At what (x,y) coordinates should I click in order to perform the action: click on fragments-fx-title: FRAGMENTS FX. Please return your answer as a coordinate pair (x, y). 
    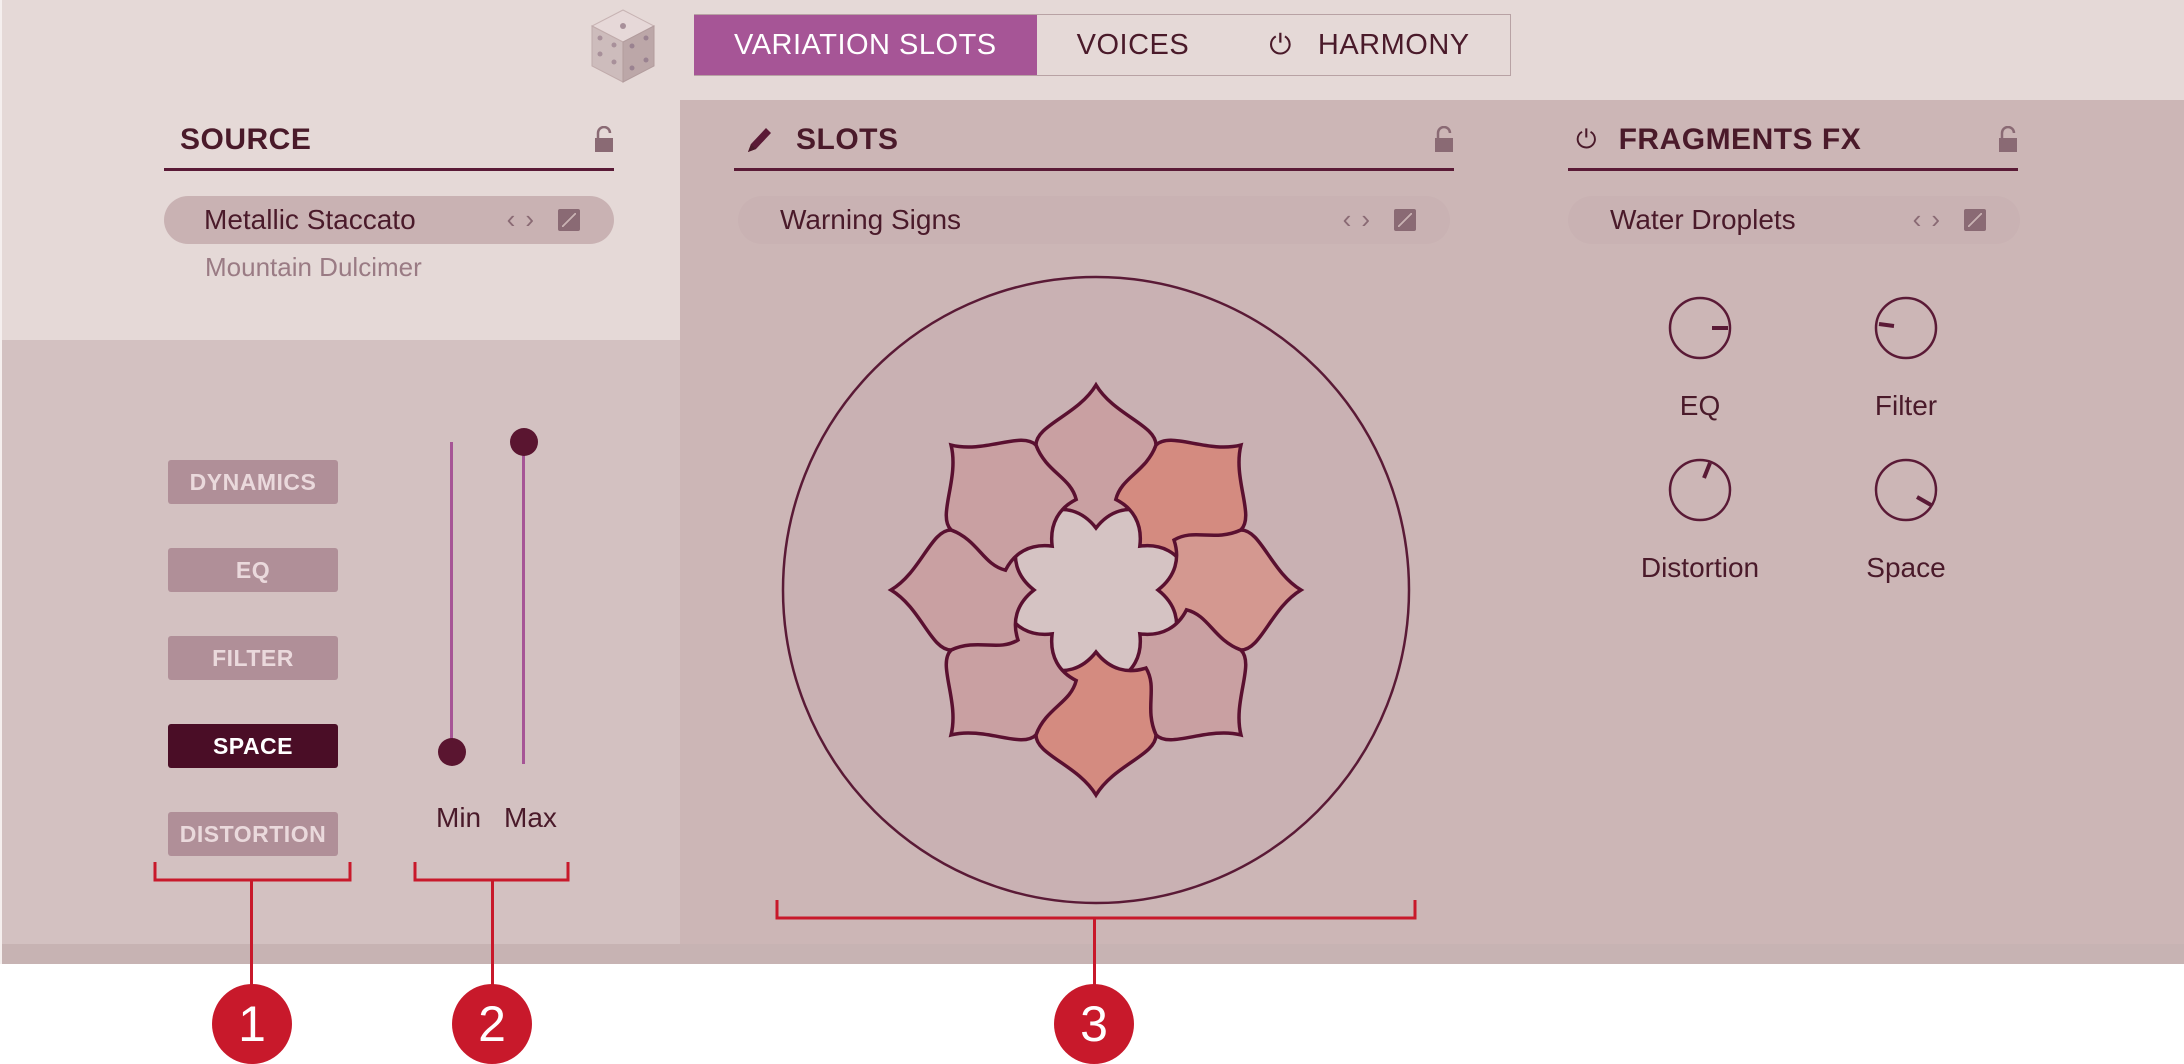
    Looking at the image, I should click on (1740, 139).